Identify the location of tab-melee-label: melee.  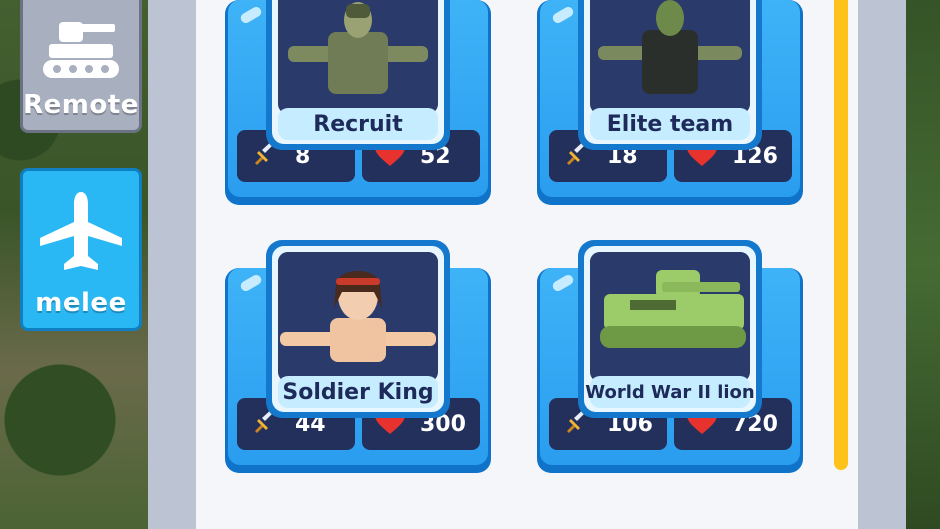
(81, 303).